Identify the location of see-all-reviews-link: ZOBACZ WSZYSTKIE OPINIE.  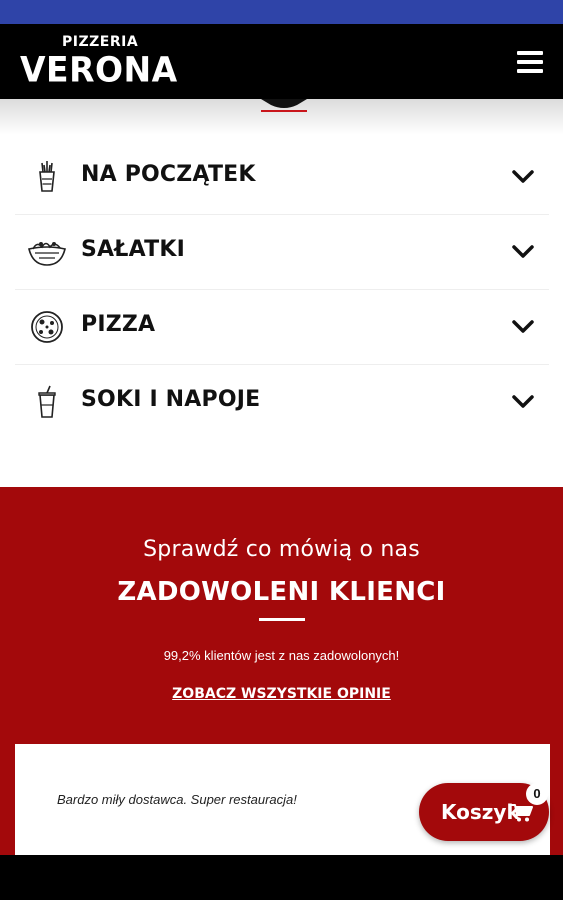
(281, 694).